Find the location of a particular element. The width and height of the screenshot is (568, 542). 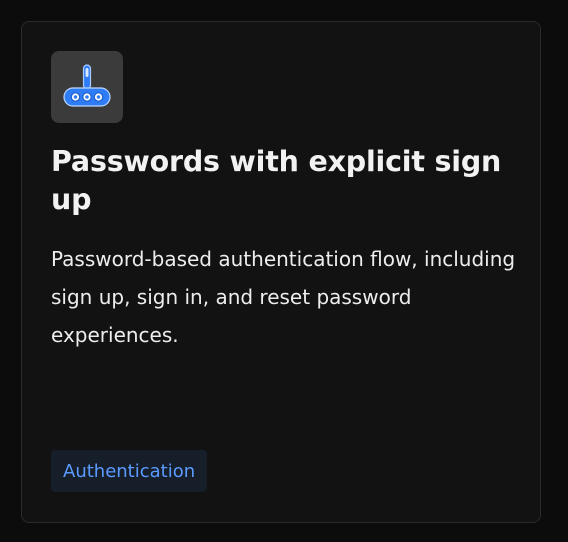

password-keypad-icon is located at coordinates (87, 85).